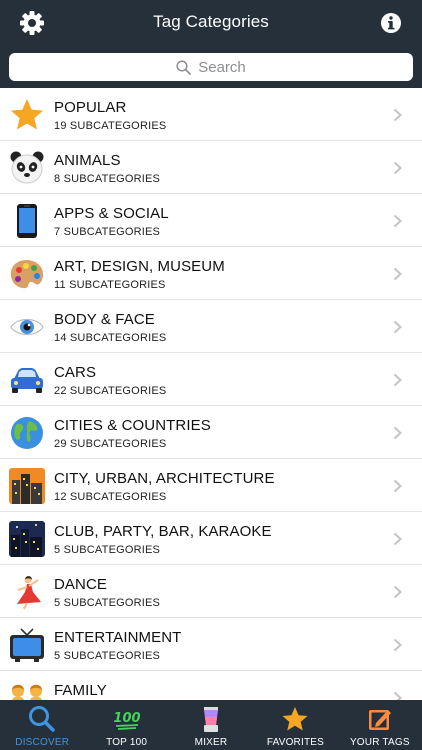  I want to click on panda-icon, so click(27, 168).